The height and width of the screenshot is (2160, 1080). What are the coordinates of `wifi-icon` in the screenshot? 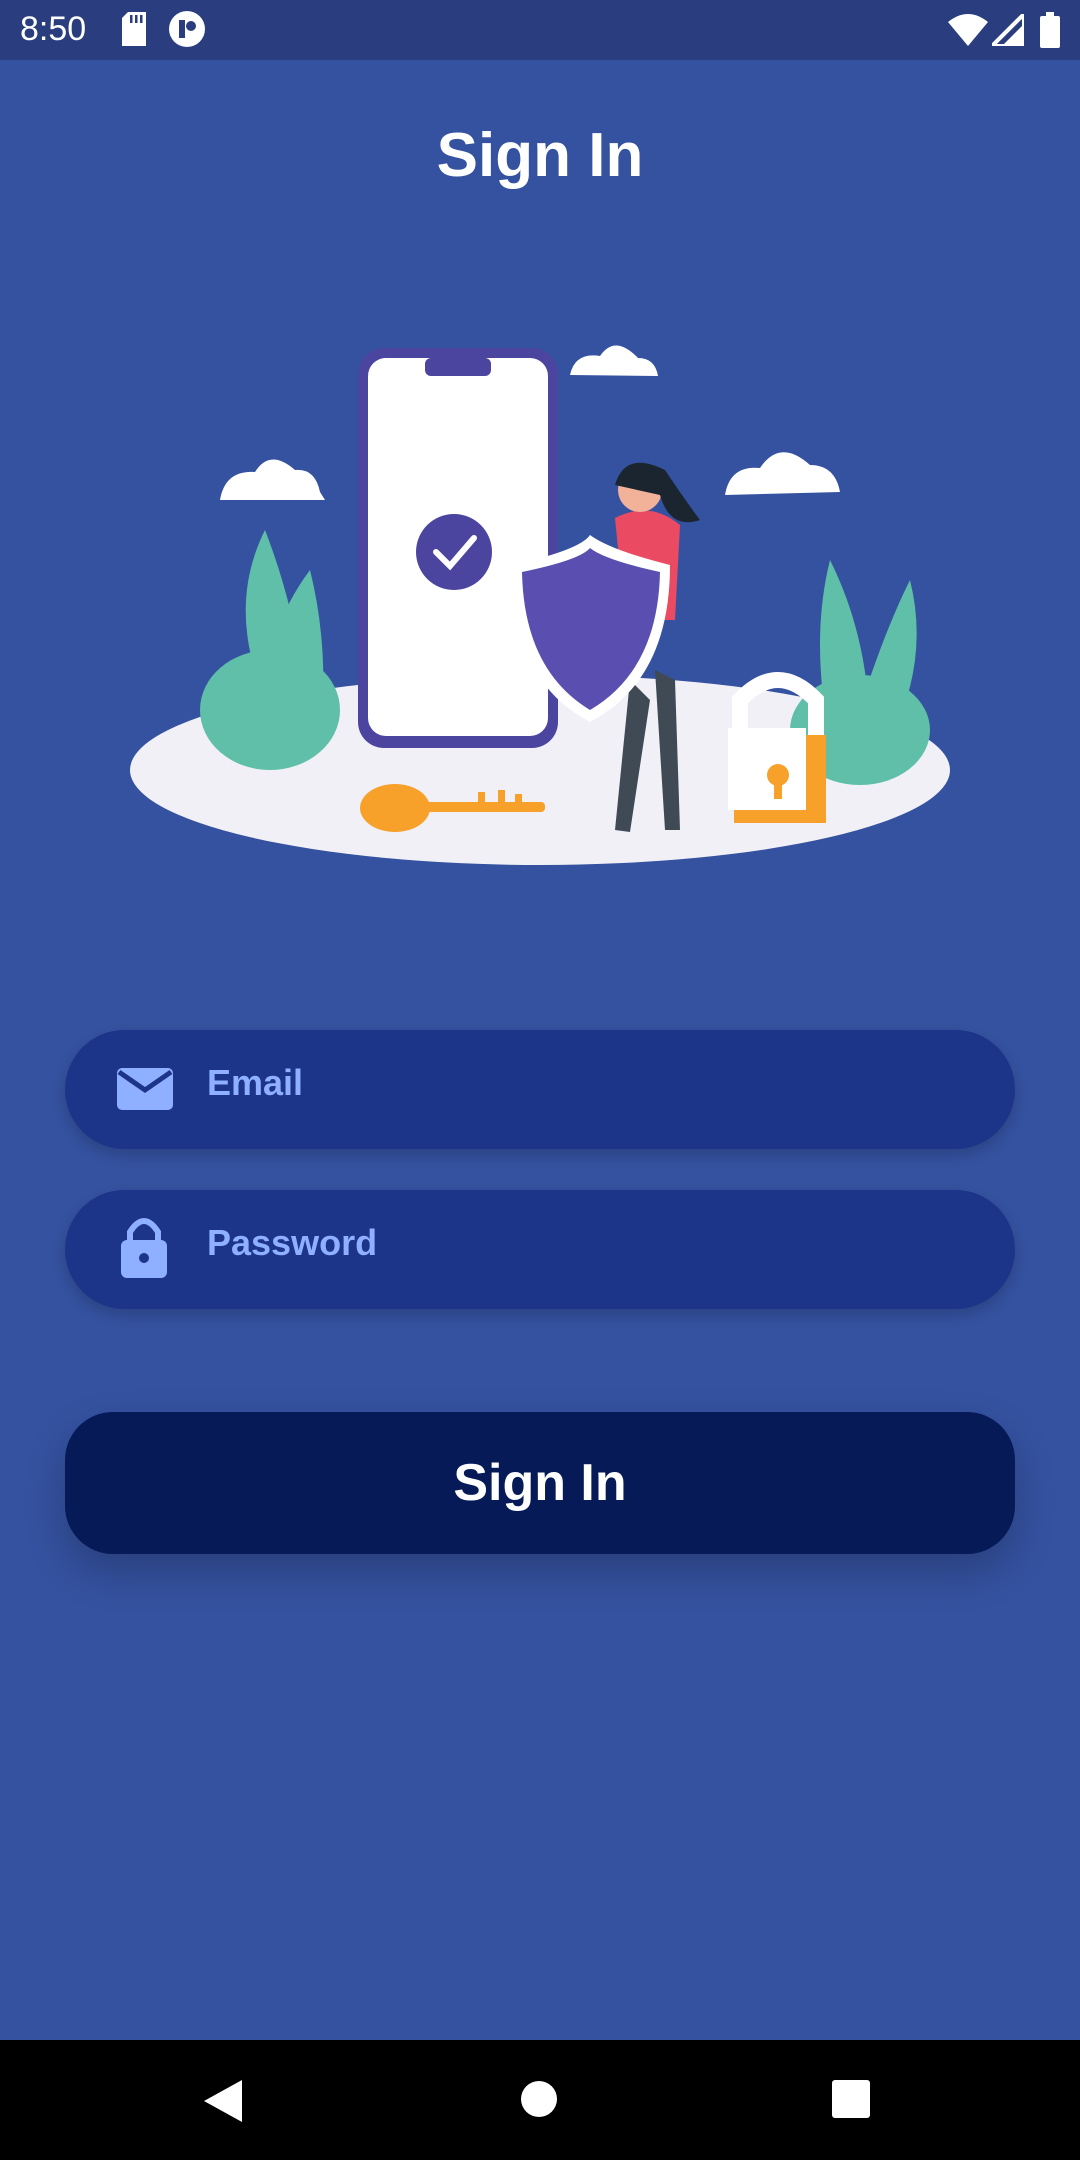 It's located at (968, 32).